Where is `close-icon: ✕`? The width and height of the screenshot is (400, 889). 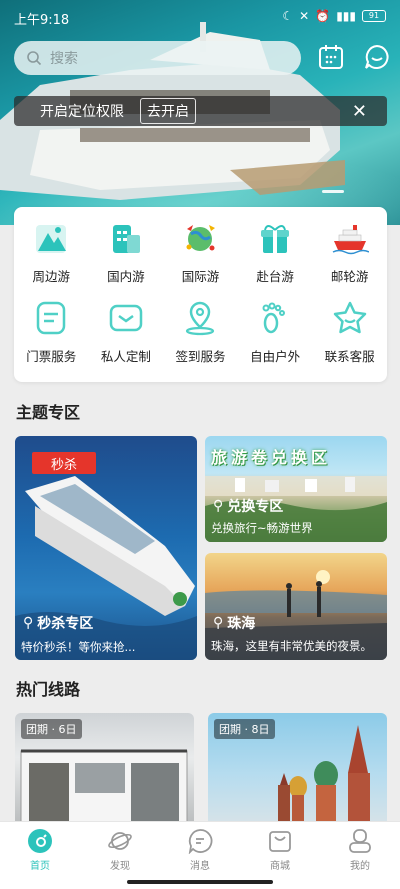 close-icon: ✕ is located at coordinates (359, 111).